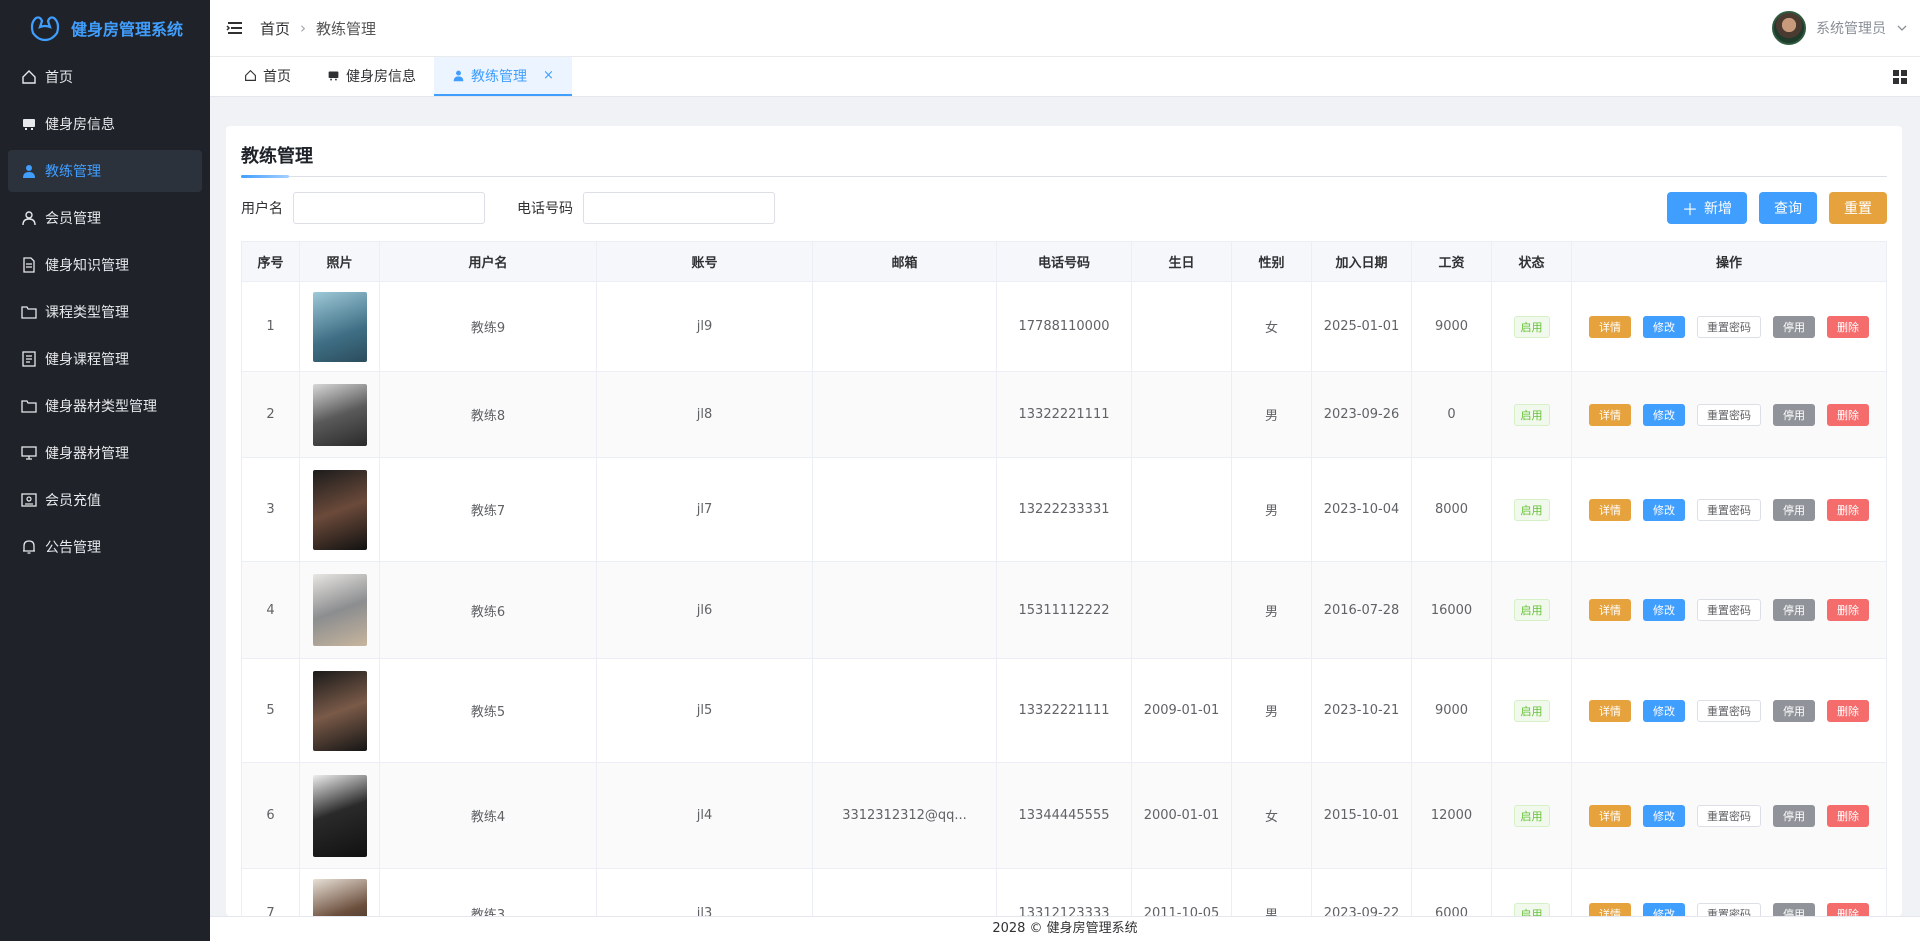 Image resolution: width=1920 pixels, height=941 pixels. Describe the element at coordinates (29, 312) in the screenshot. I see `folder-icon` at that location.